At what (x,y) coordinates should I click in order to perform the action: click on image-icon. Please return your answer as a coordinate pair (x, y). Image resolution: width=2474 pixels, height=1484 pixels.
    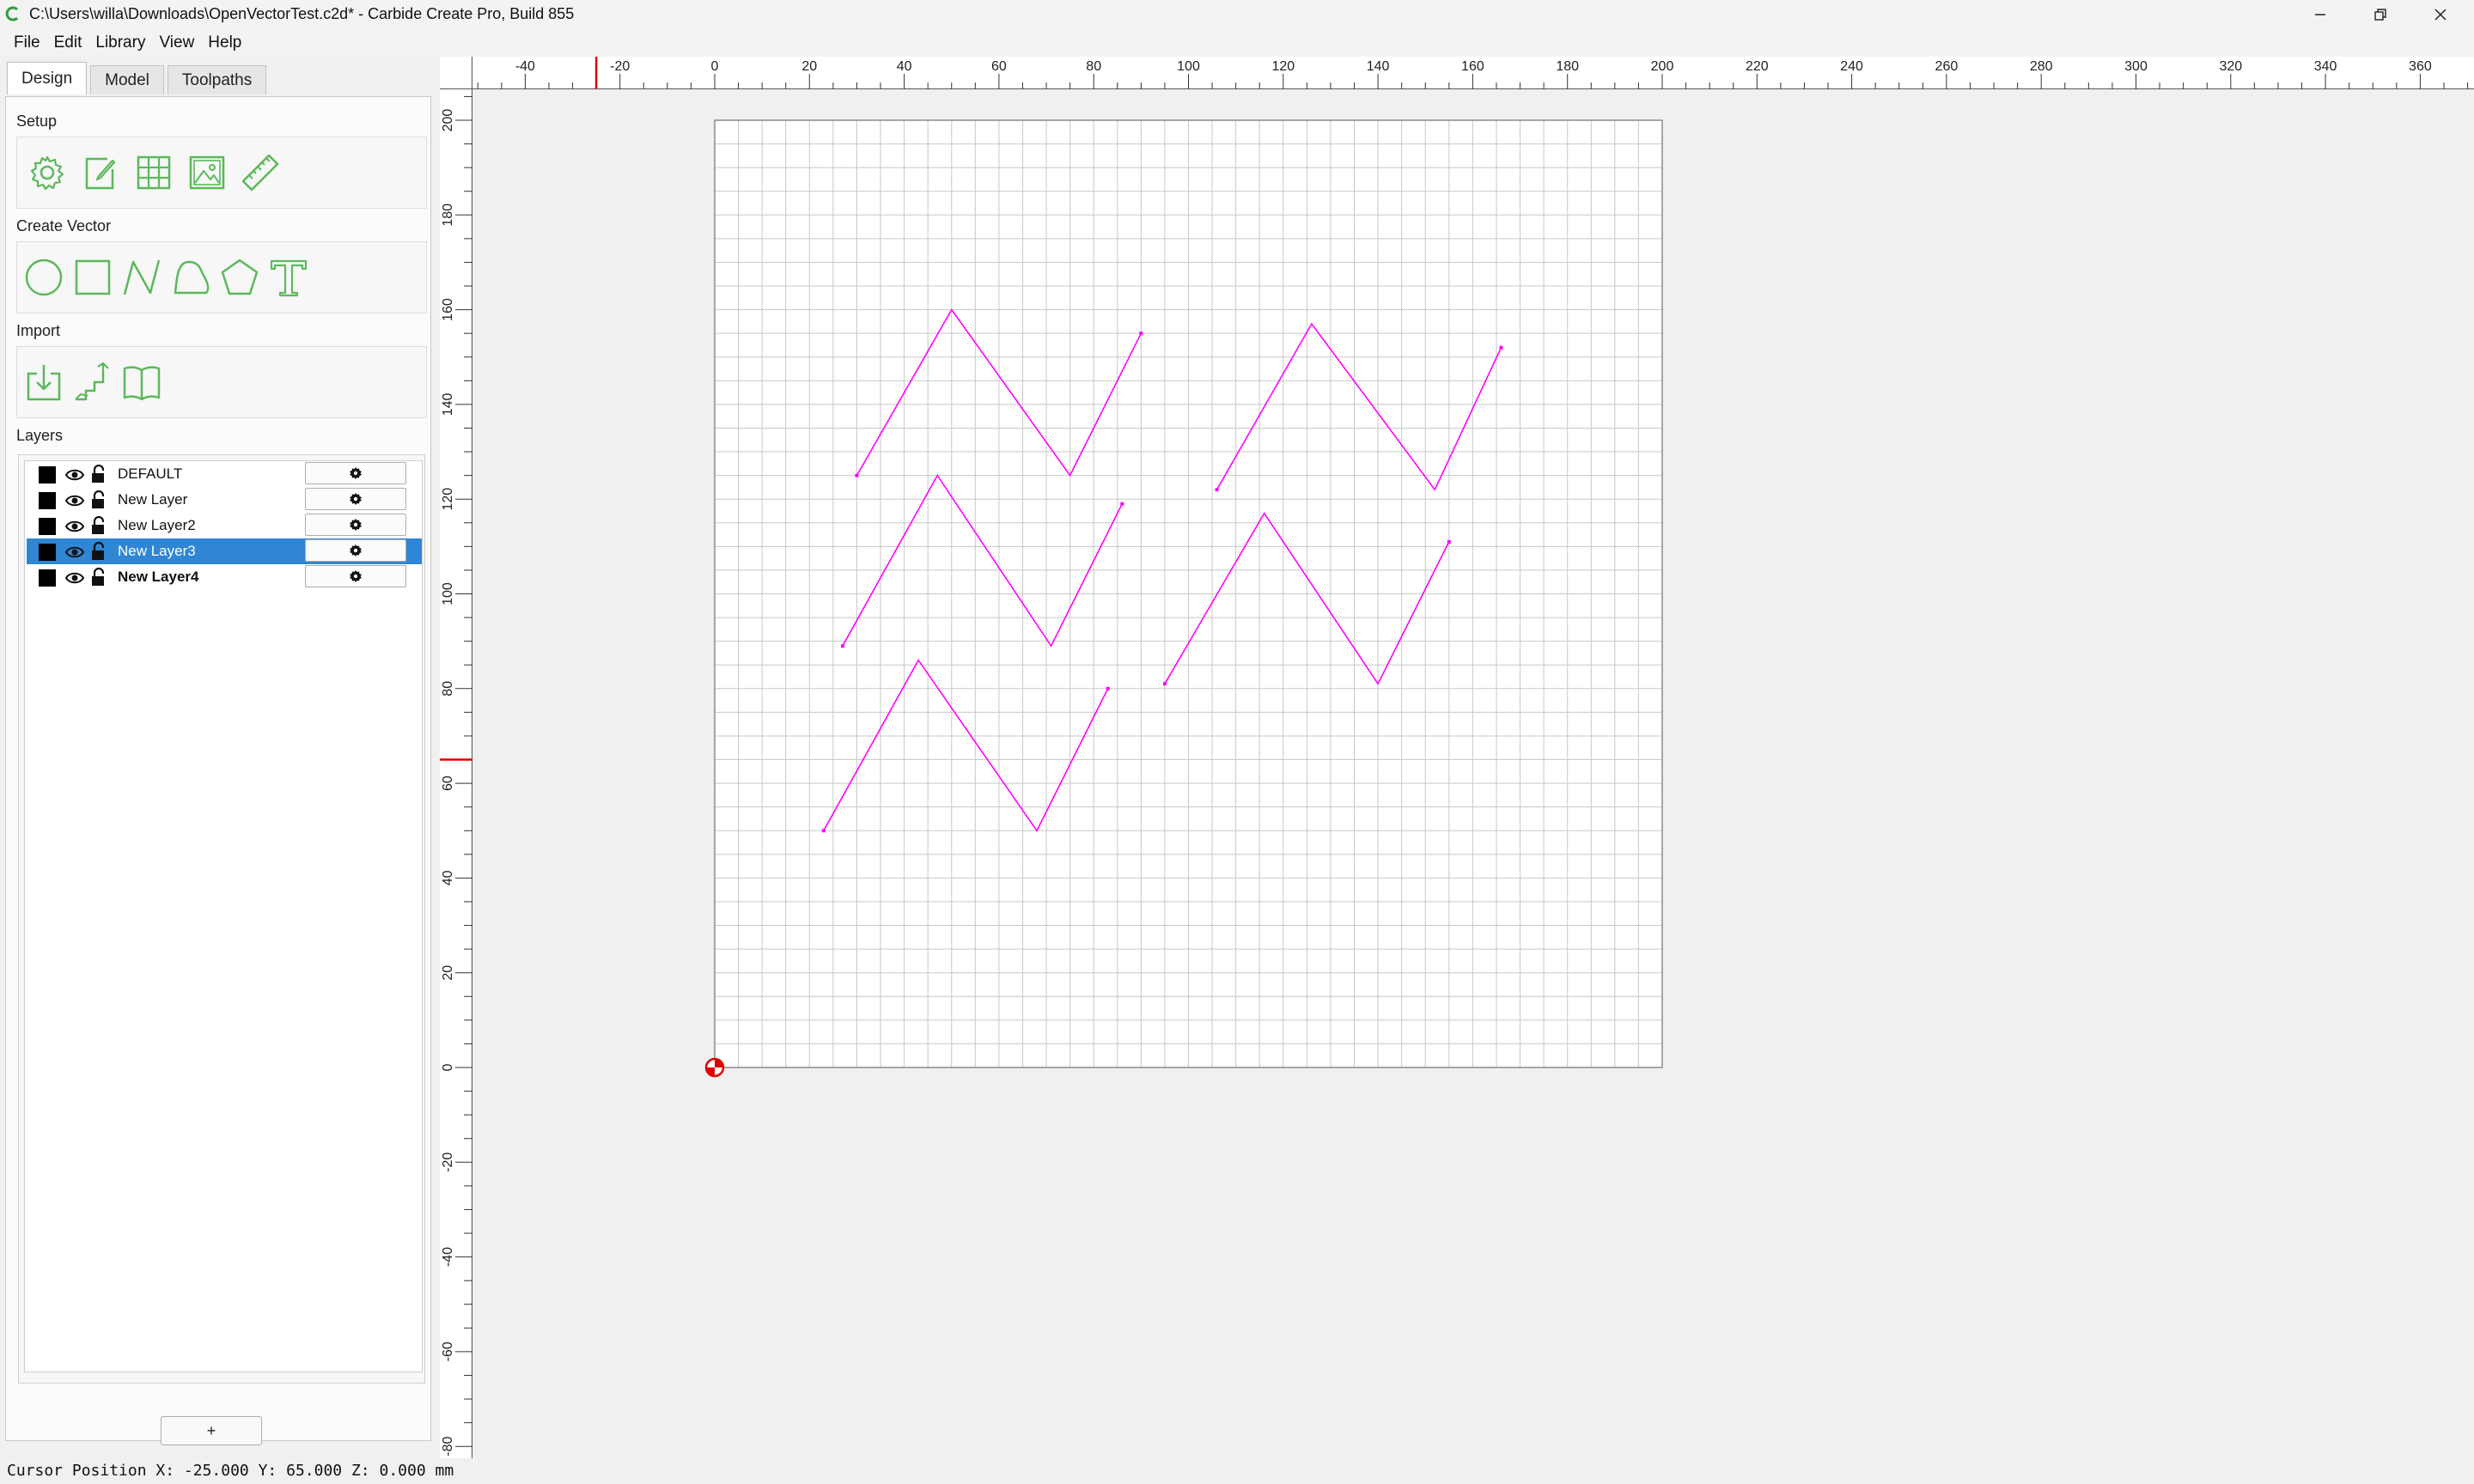
    Looking at the image, I should click on (207, 173).